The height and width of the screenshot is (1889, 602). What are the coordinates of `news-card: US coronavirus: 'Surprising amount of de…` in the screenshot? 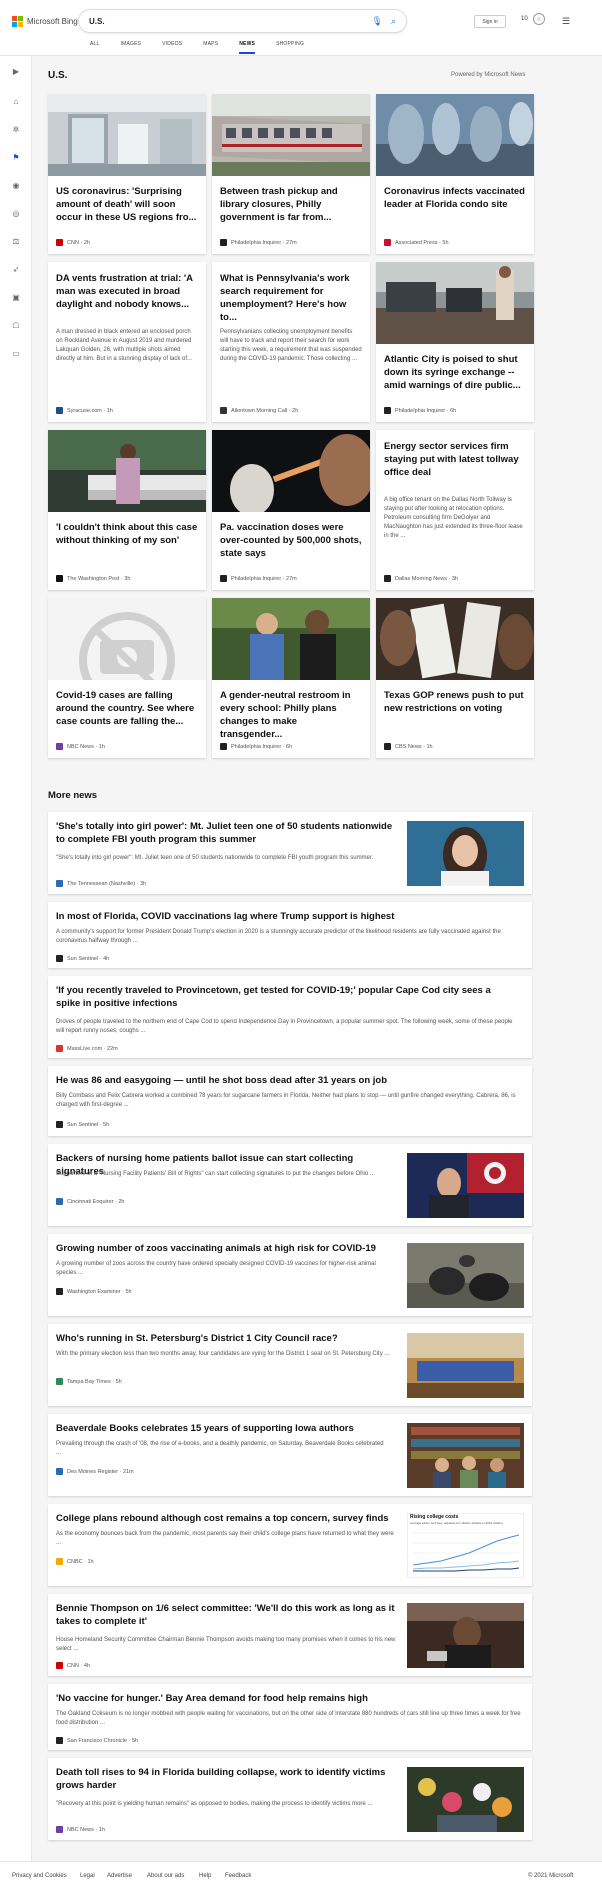 It's located at (127, 174).